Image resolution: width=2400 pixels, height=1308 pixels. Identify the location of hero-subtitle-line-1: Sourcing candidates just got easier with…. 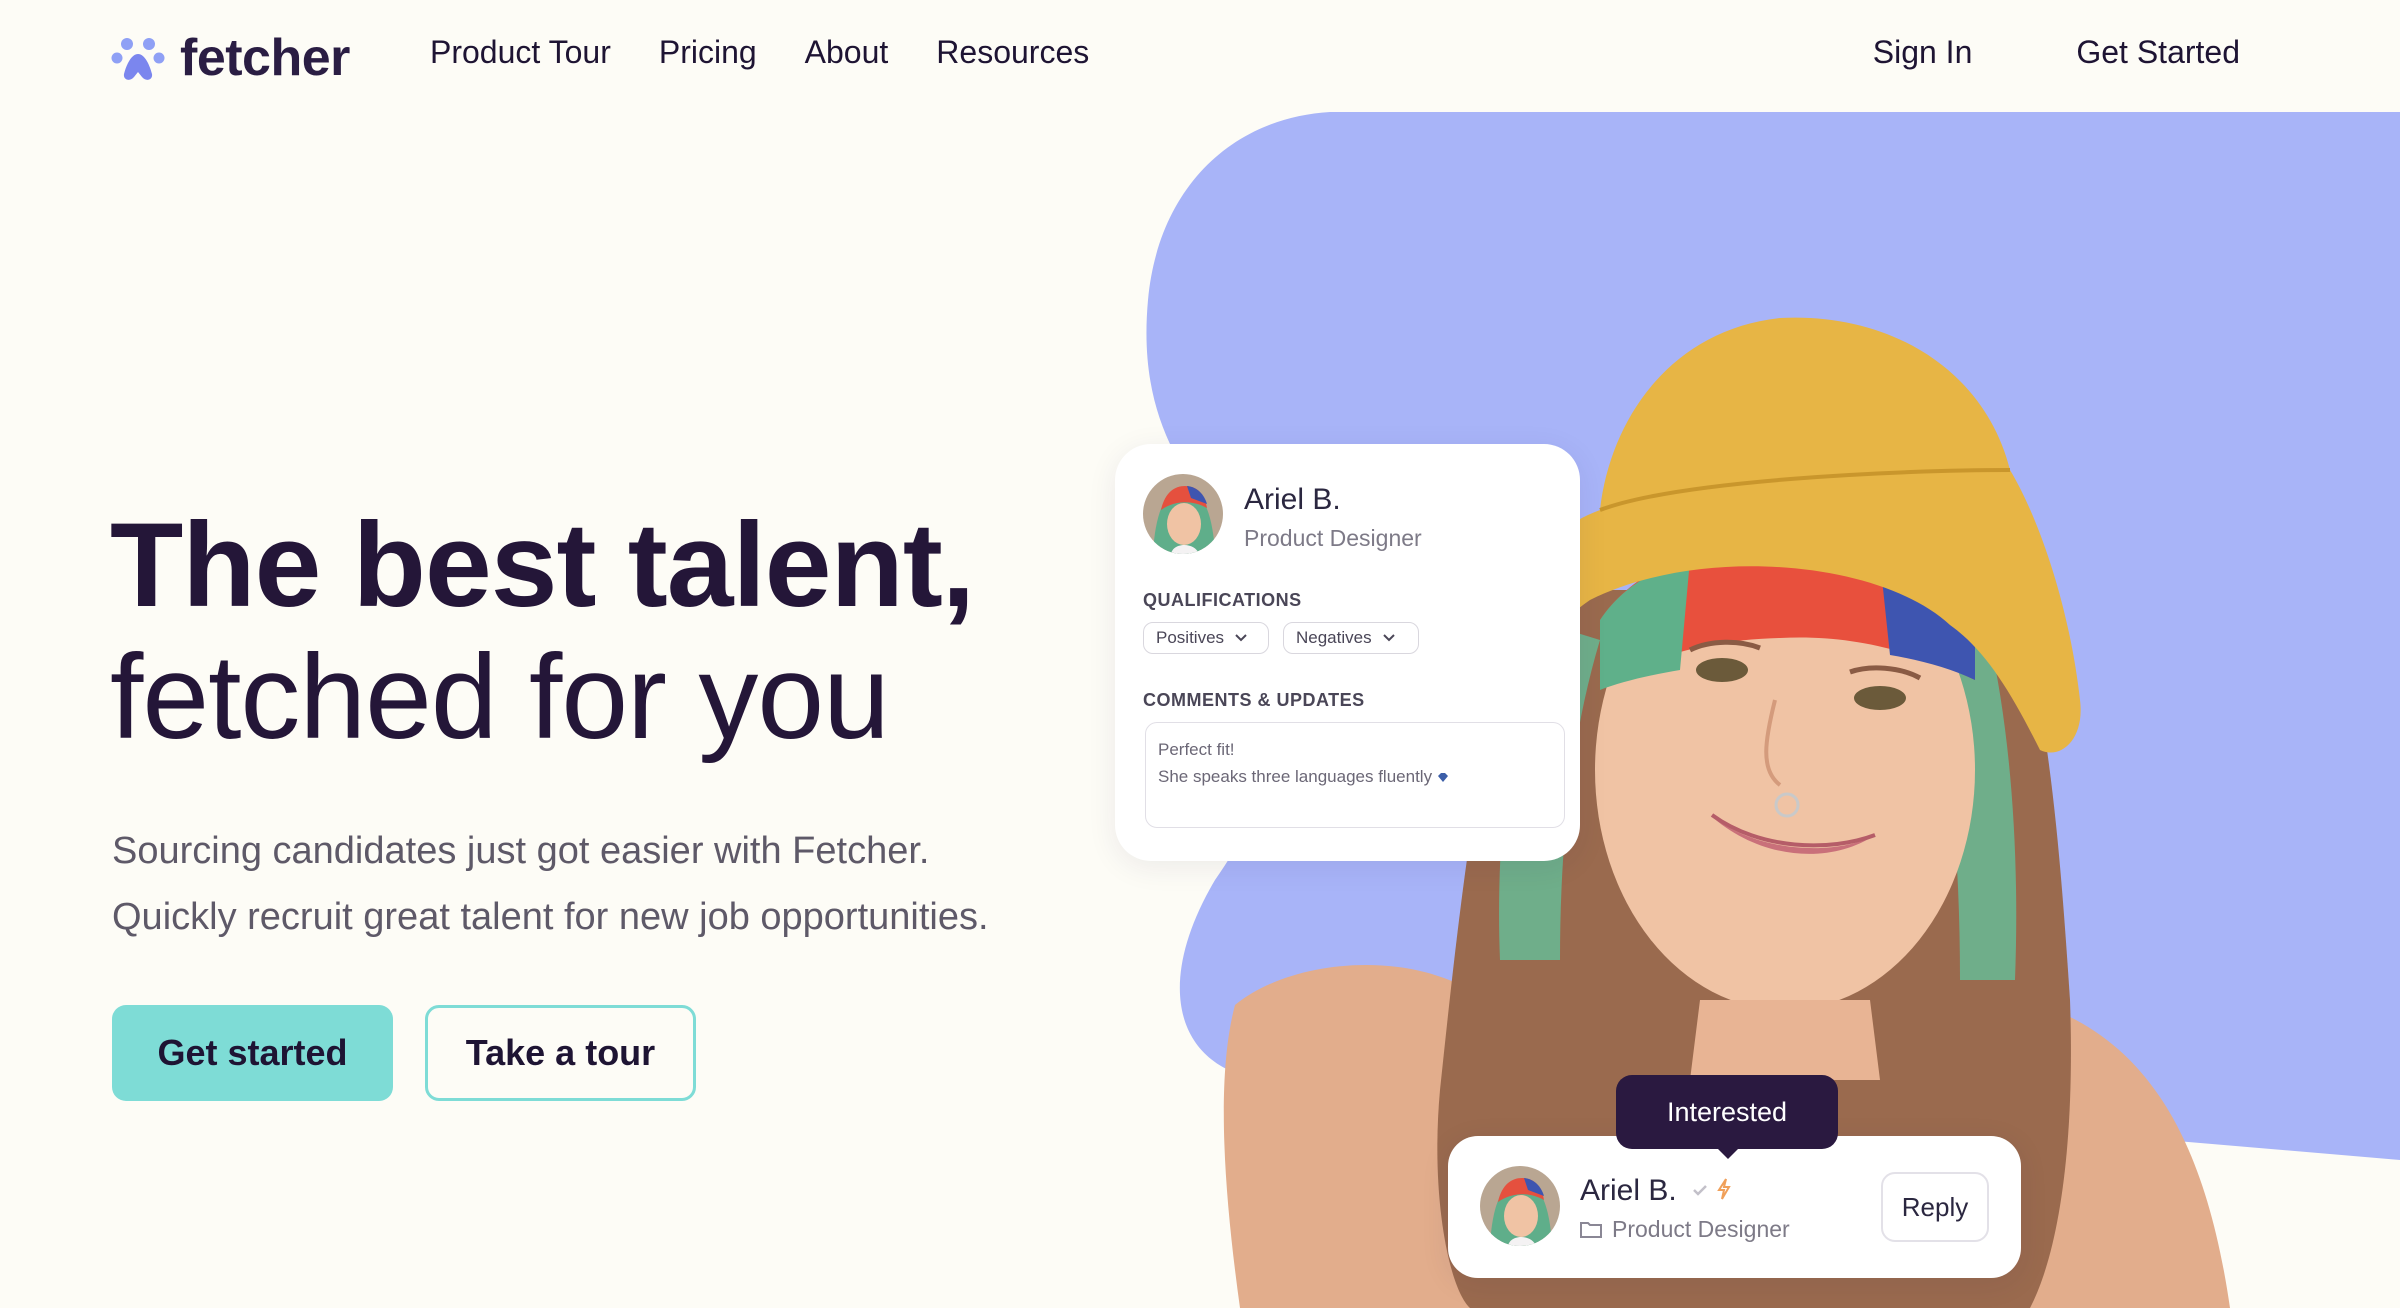
(521, 851).